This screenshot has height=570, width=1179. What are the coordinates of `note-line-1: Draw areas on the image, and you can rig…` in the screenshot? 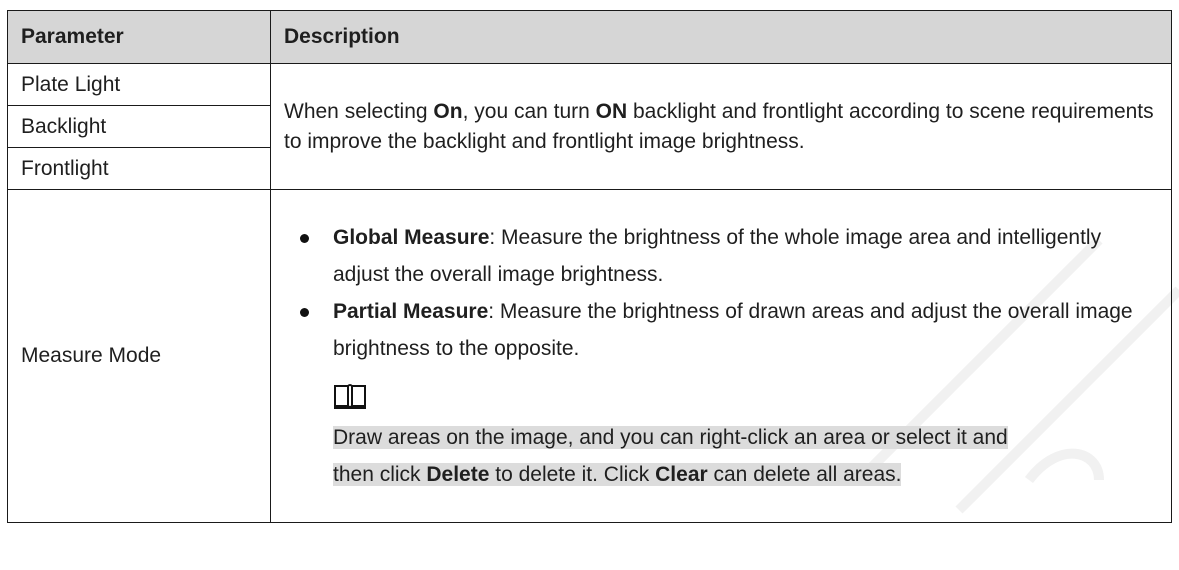 It's located at (745, 437).